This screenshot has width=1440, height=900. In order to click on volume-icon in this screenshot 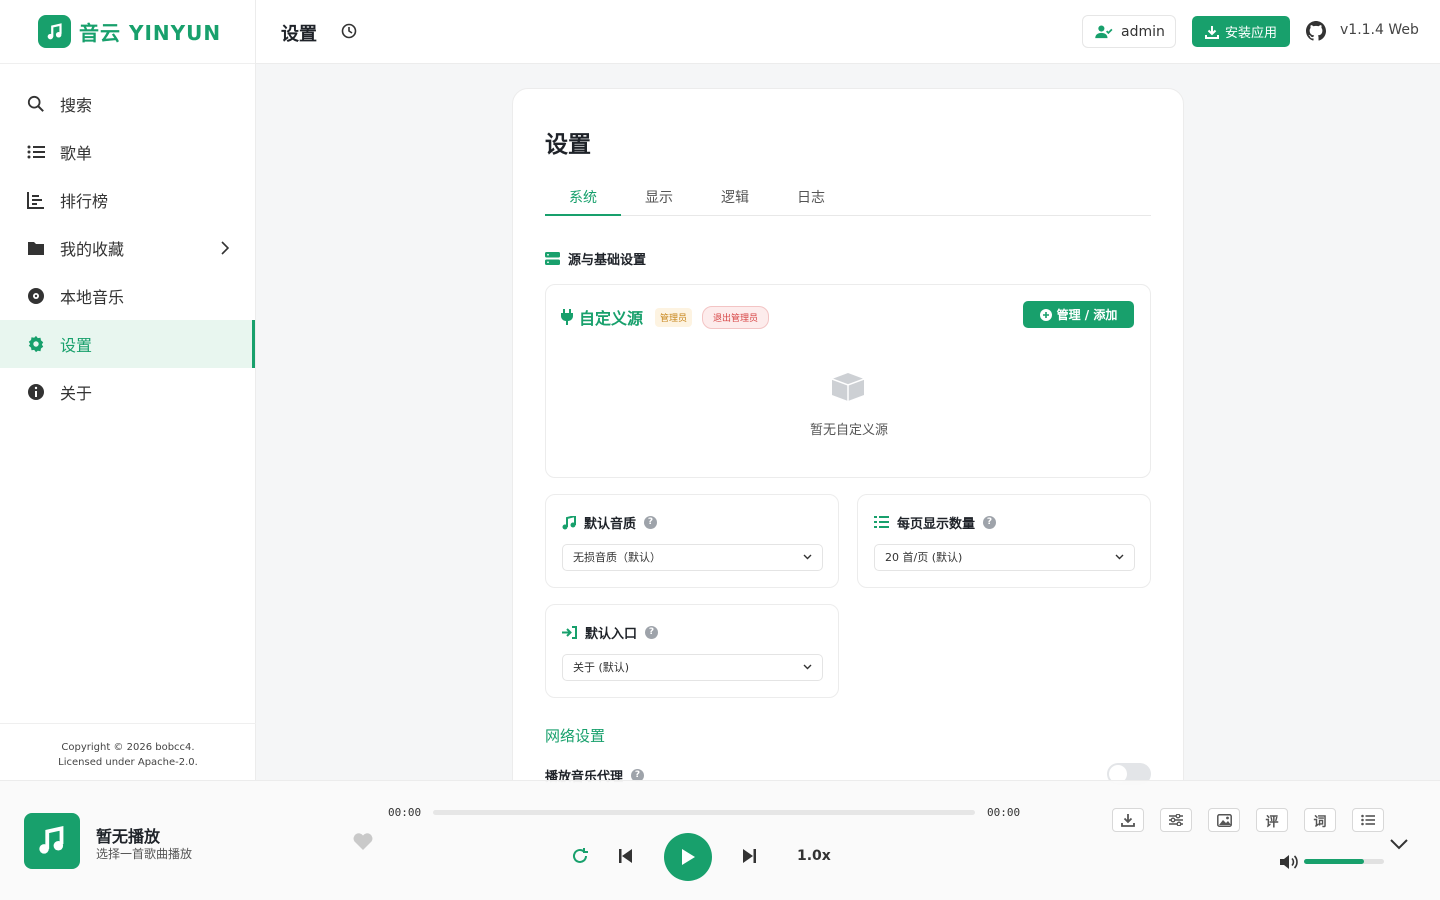, I will do `click(1290, 864)`.